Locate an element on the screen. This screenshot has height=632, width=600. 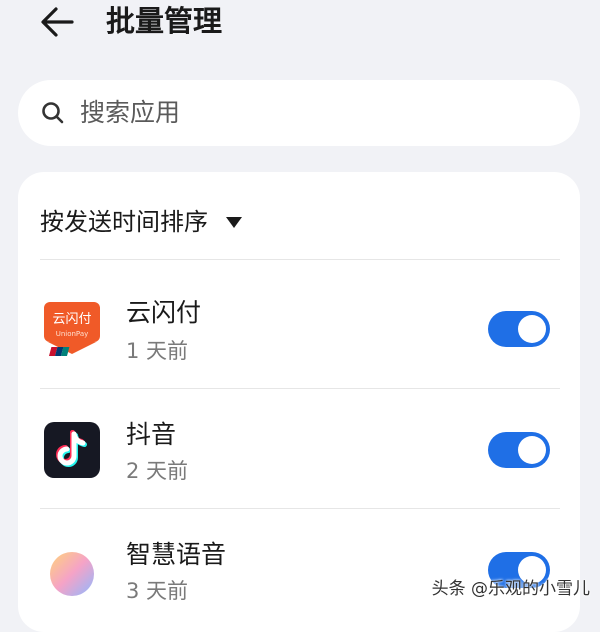
sort-dropdown: 按发送时间排序 is located at coordinates (141, 222).